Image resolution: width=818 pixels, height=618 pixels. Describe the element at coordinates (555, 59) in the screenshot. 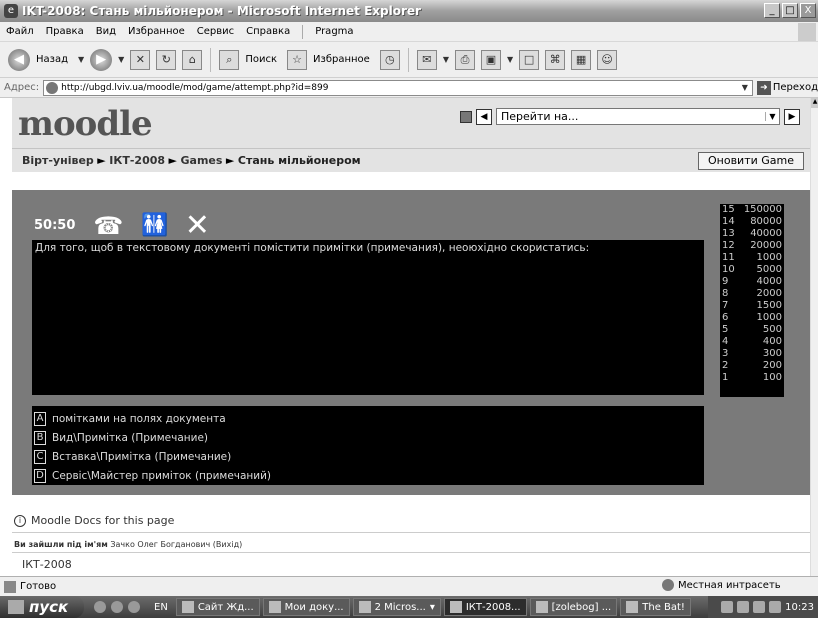

I see `research-icon: ⌘` at that location.